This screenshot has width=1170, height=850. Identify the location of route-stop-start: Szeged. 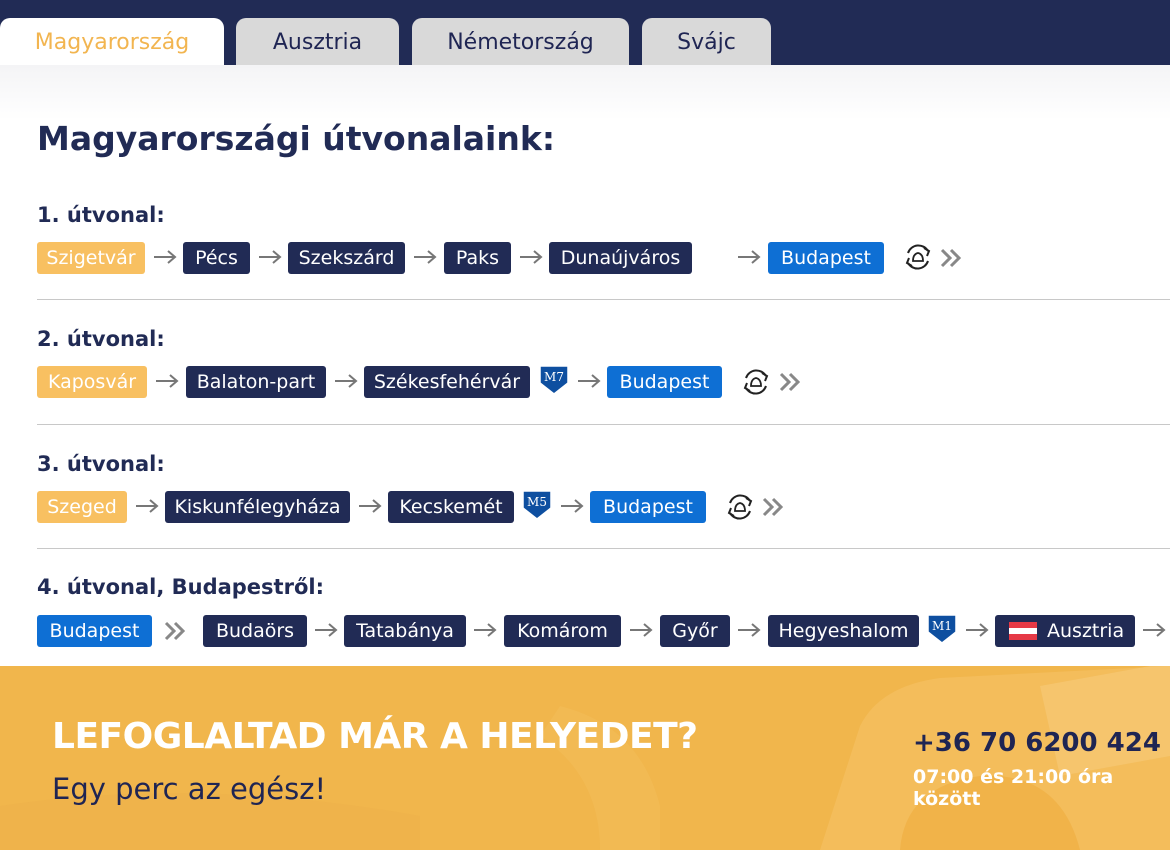
(82, 507).